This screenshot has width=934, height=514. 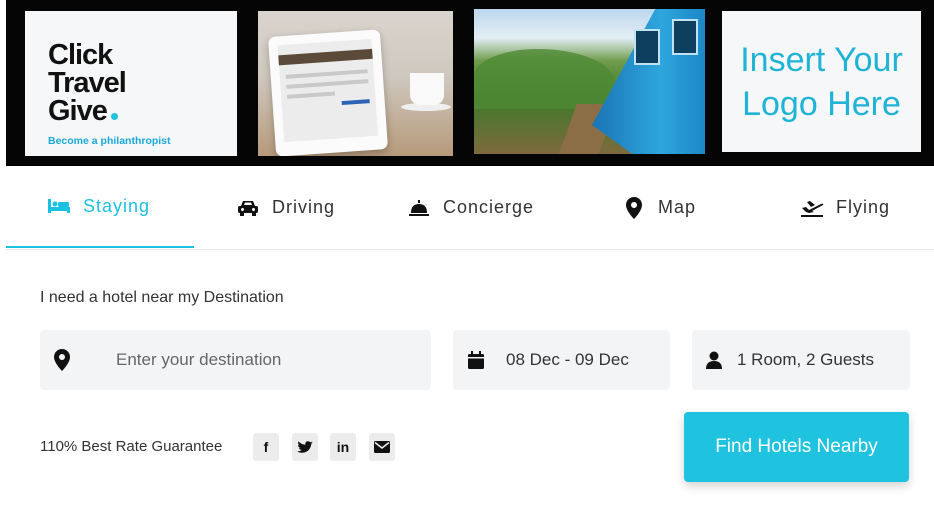 I want to click on logo-text-line1: Click, so click(x=80, y=55).